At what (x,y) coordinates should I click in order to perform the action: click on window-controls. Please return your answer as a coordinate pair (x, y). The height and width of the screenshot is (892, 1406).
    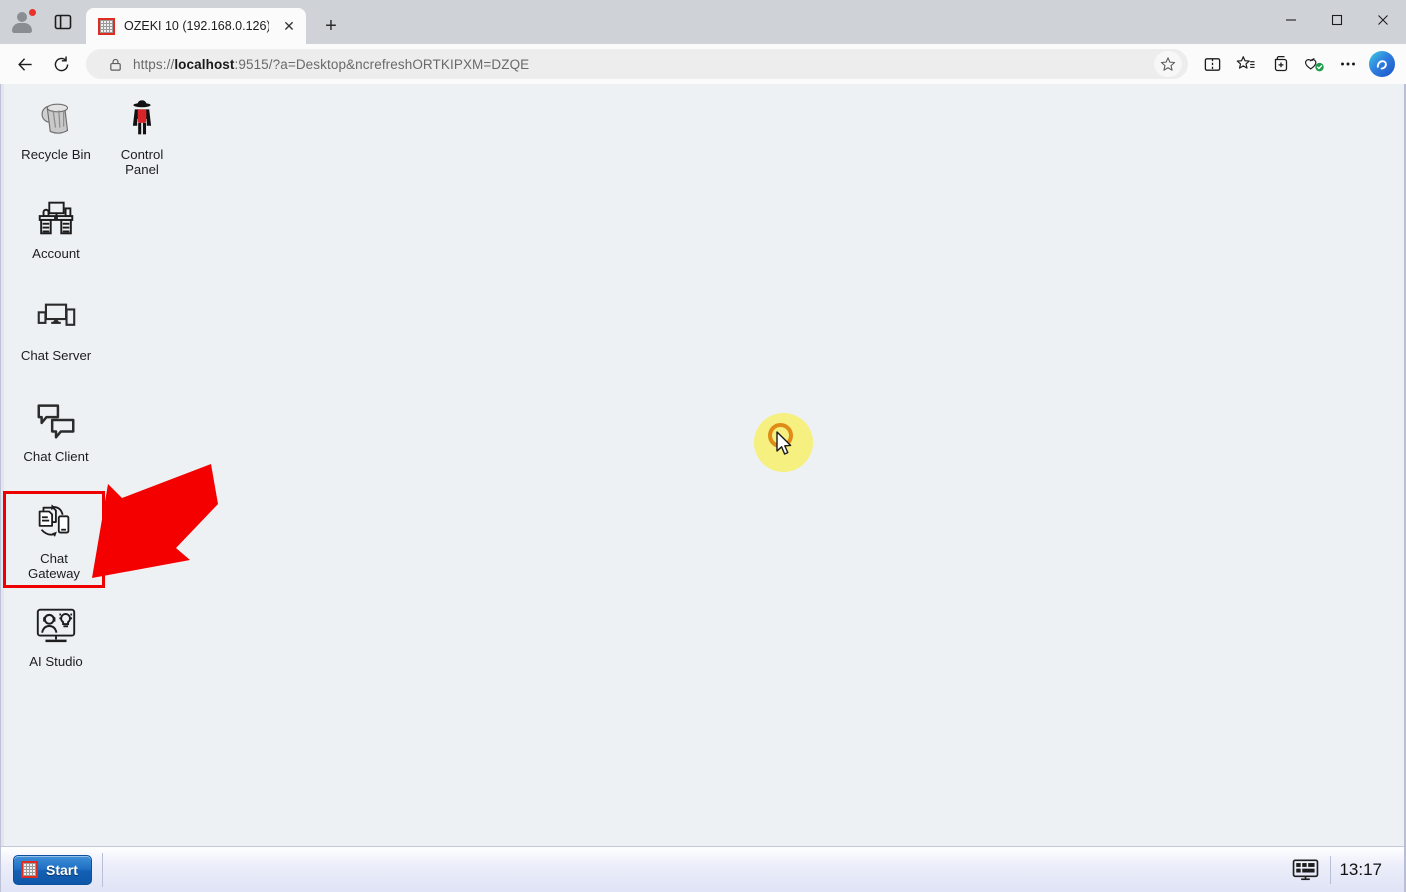
    Looking at the image, I should click on (1337, 20).